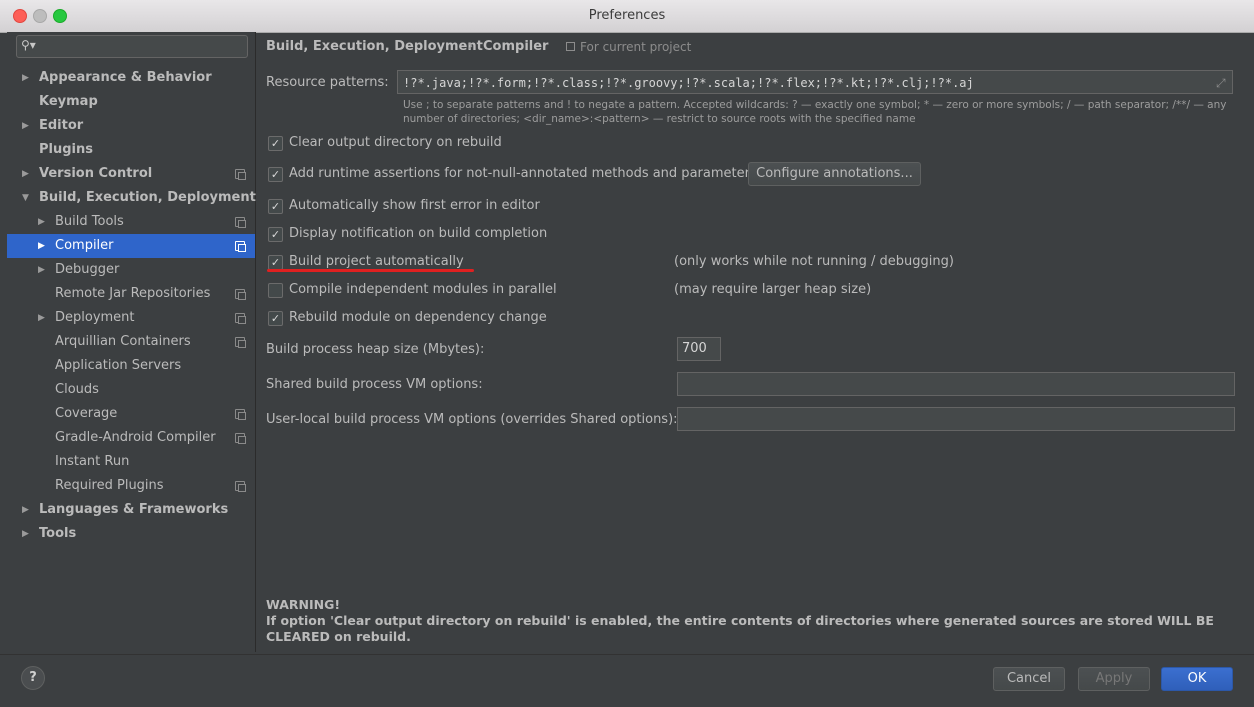 This screenshot has height=707, width=1254. What do you see at coordinates (84, 245) in the screenshot?
I see `sidebar-item-label: Compiler` at bounding box center [84, 245].